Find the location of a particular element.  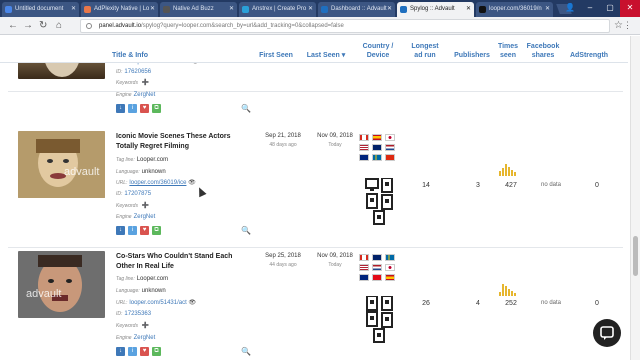

header-last-seen-label: Last Seen is located at coordinates (323, 55).